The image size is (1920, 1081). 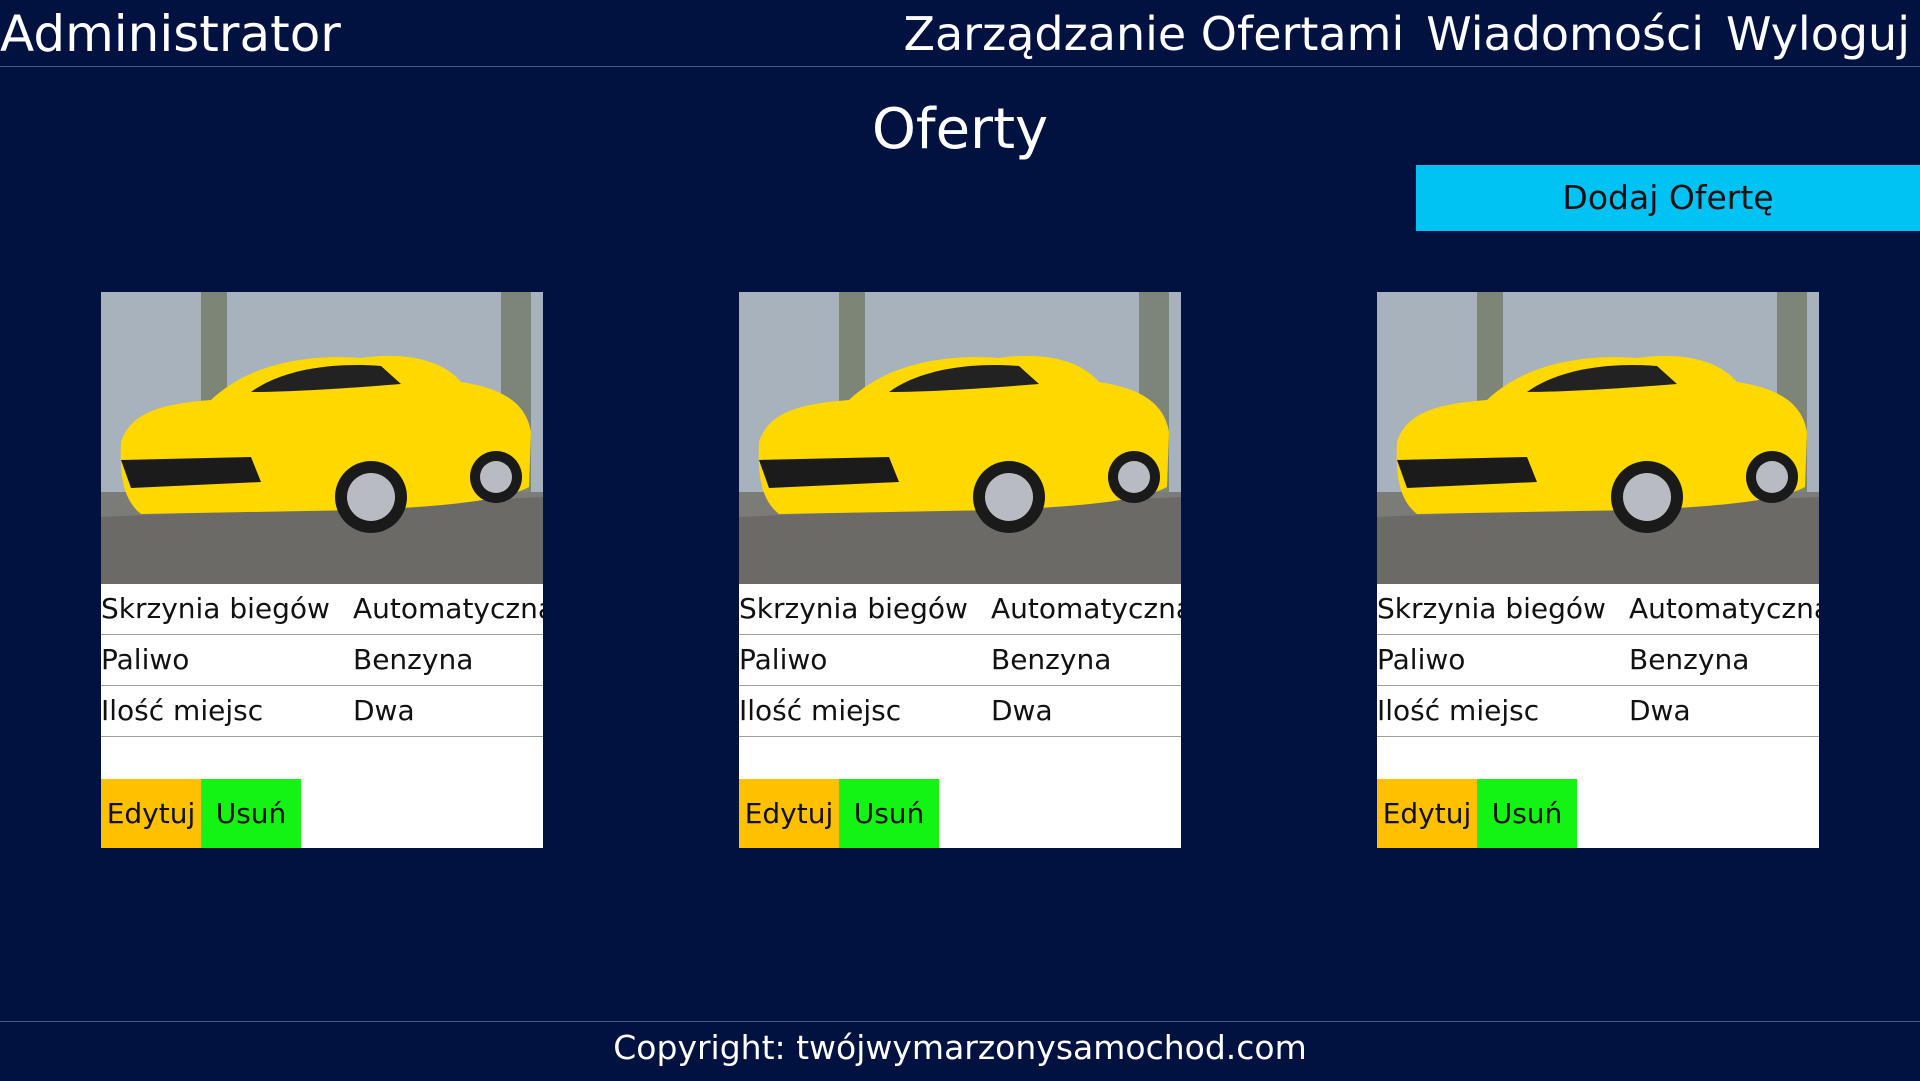 What do you see at coordinates (960, 129) in the screenshot?
I see `page-title: Oferty` at bounding box center [960, 129].